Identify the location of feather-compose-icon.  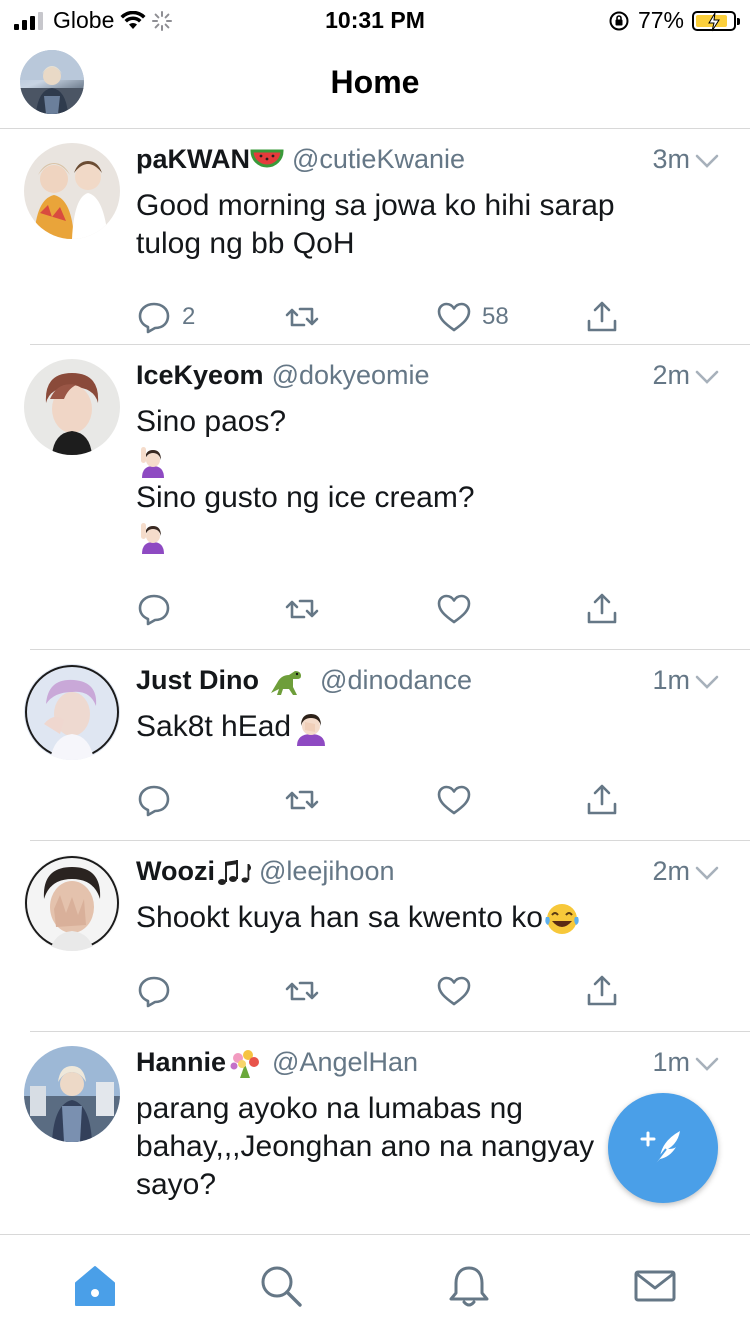
(660, 1149).